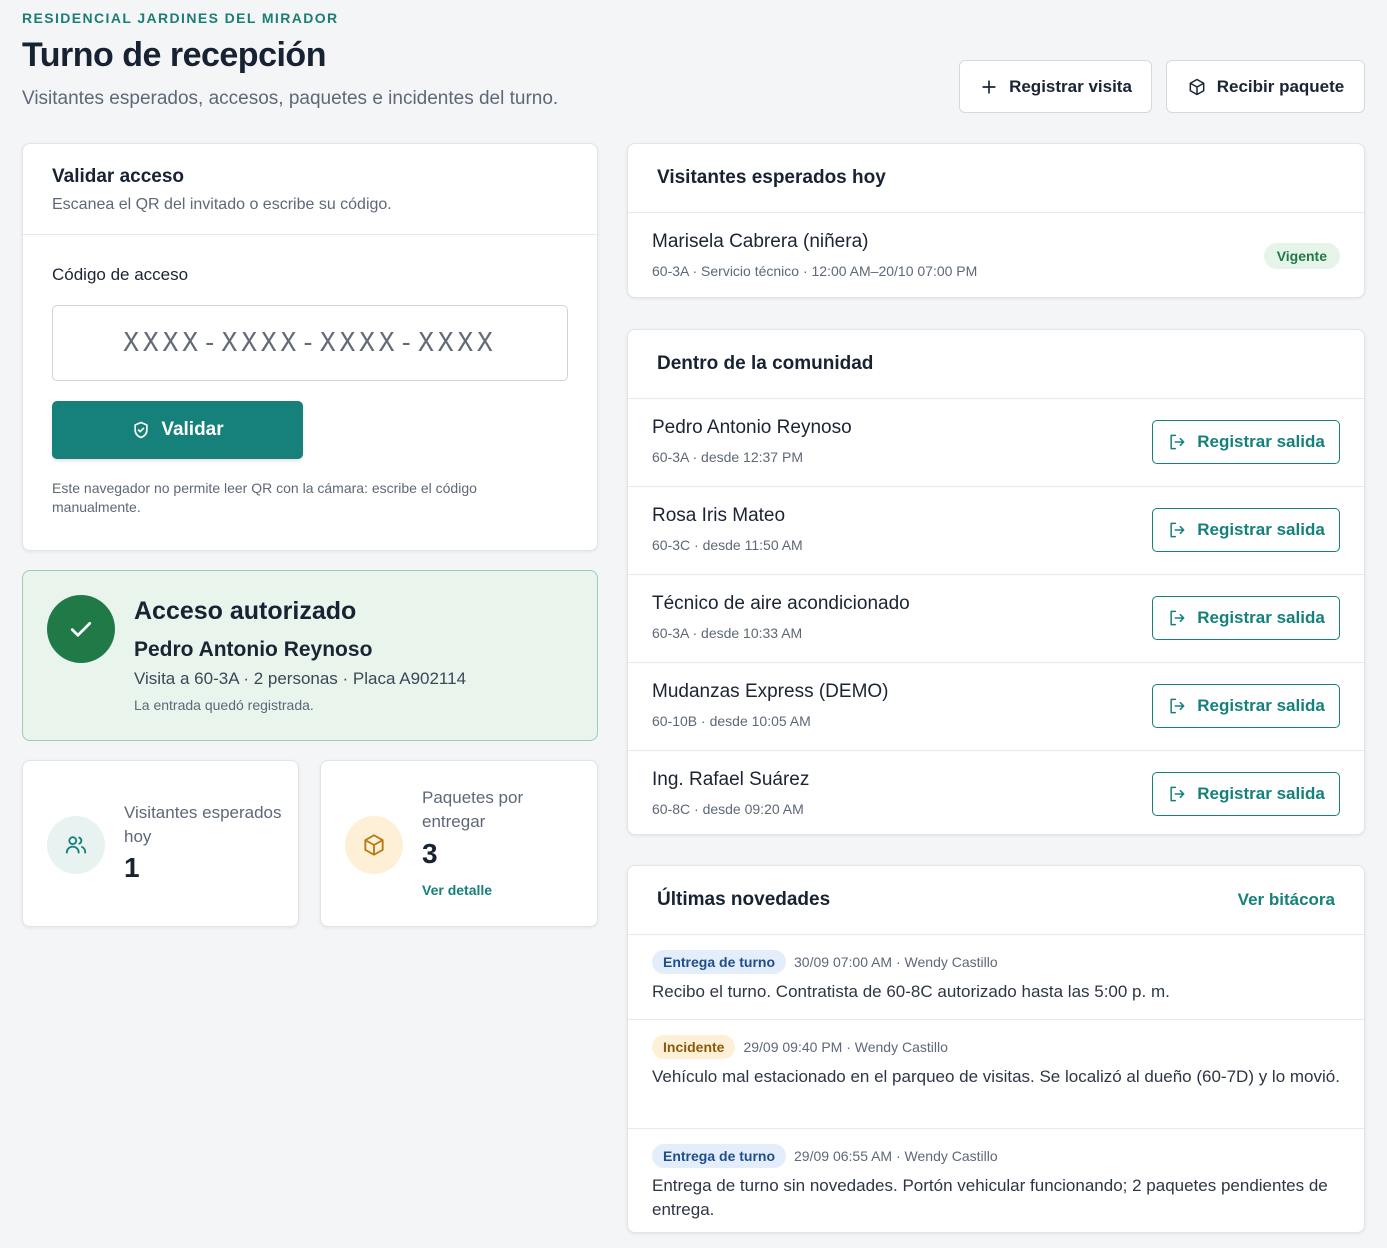  Describe the element at coordinates (180, 18) in the screenshot. I see `community-name: RESIDENCIAL JARDINES DEL MIRADOR` at that location.